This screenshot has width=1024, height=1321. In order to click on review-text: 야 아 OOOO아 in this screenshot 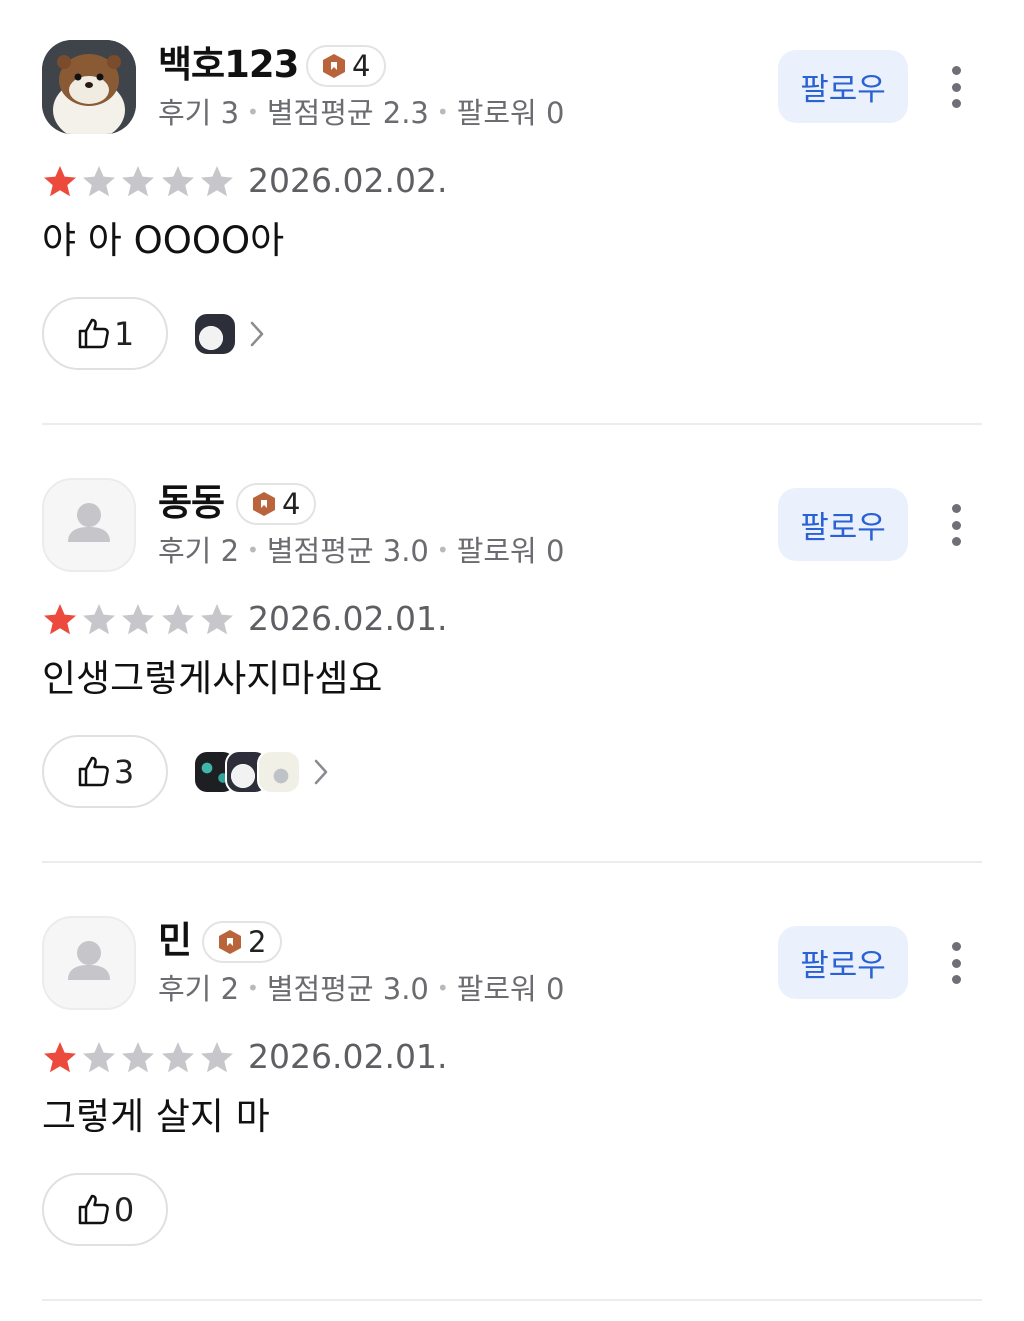, I will do `click(163, 240)`.